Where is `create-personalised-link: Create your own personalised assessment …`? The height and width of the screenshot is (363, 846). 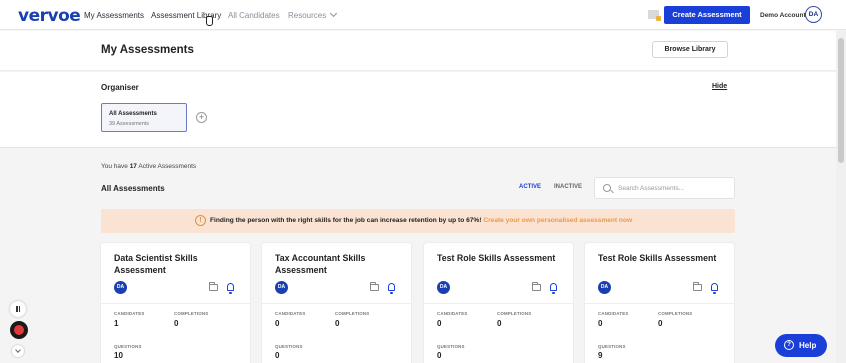
create-personalised-link: Create your own personalised assessment … is located at coordinates (557, 220).